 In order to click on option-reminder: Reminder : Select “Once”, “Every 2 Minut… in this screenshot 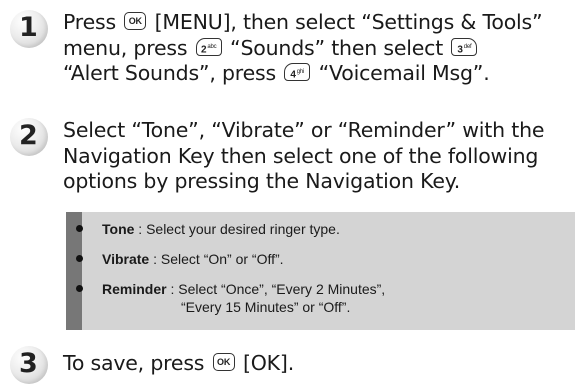, I will do `click(230, 298)`.